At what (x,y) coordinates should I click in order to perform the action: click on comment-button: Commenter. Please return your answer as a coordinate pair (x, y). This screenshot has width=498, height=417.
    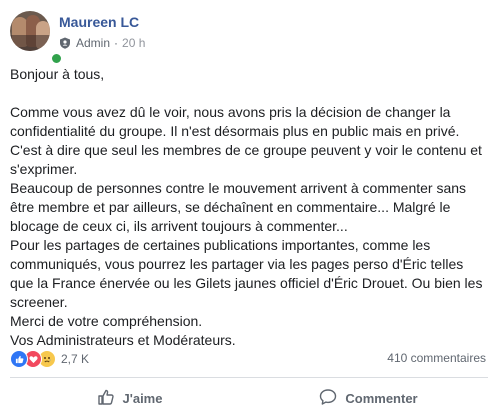
    Looking at the image, I should click on (368, 398).